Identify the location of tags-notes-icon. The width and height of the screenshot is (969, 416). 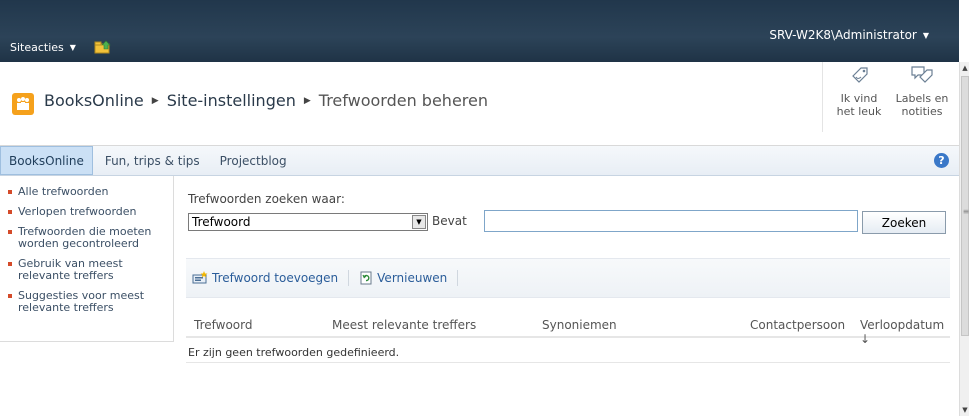
(922, 74).